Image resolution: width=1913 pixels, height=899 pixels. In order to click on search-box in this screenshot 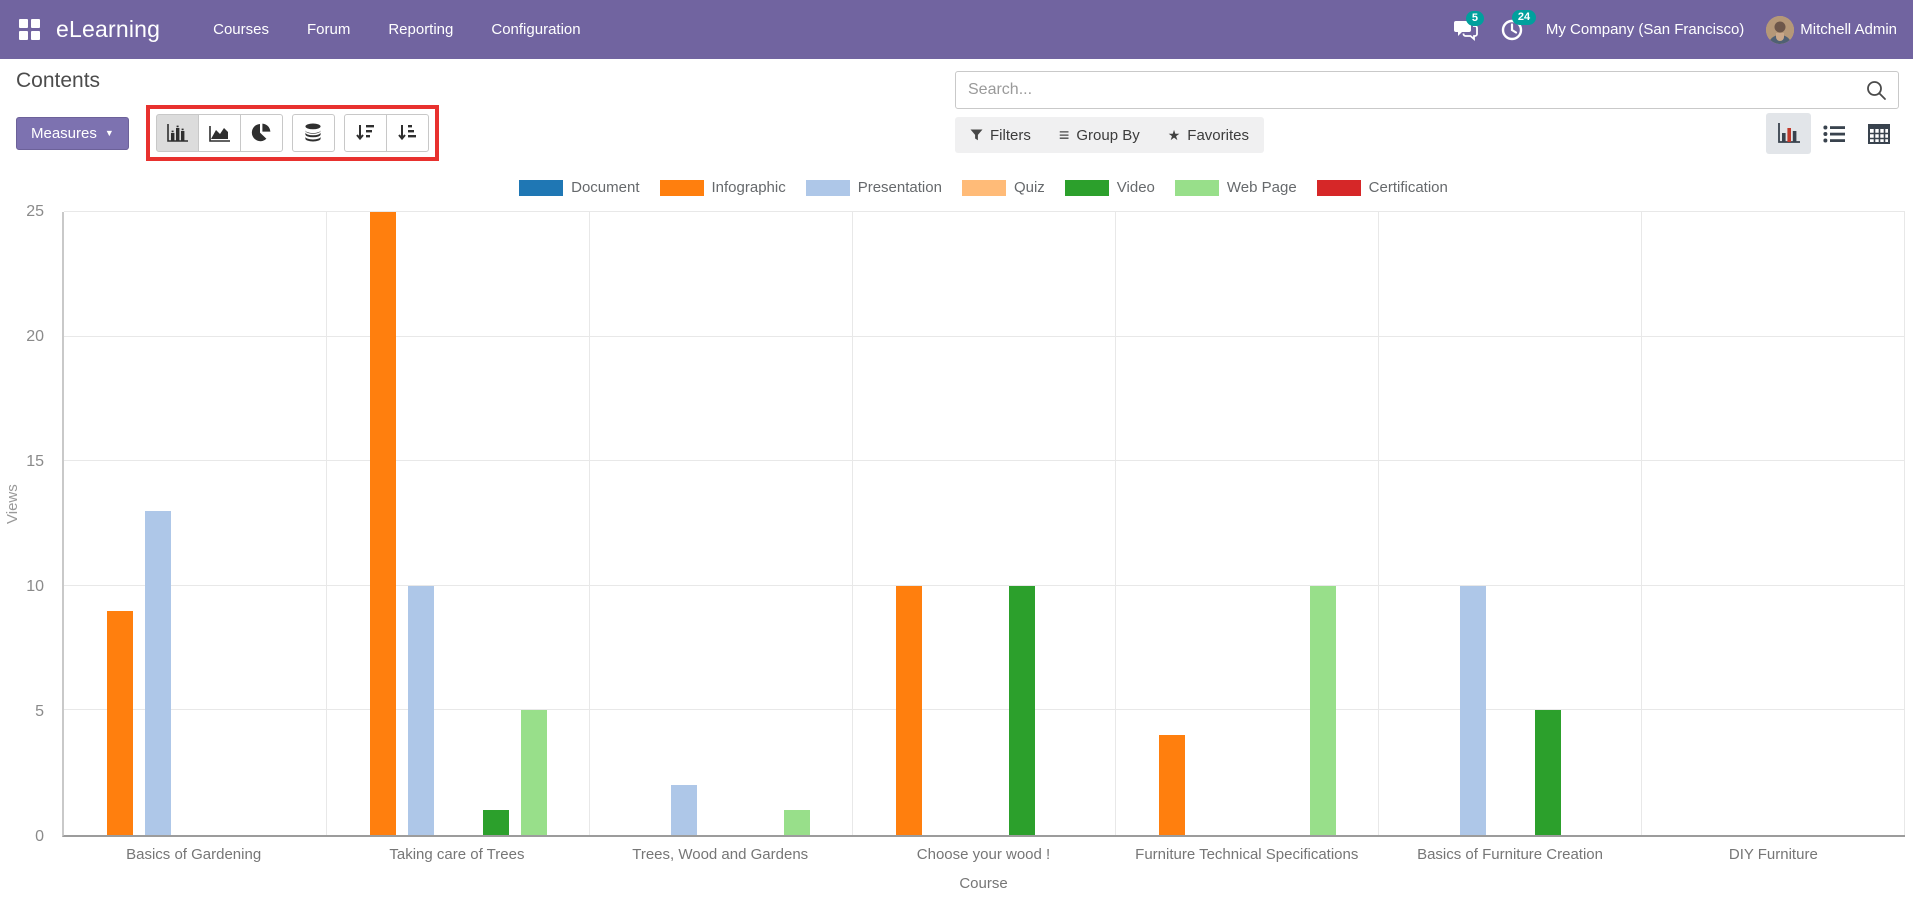, I will do `click(1427, 90)`.